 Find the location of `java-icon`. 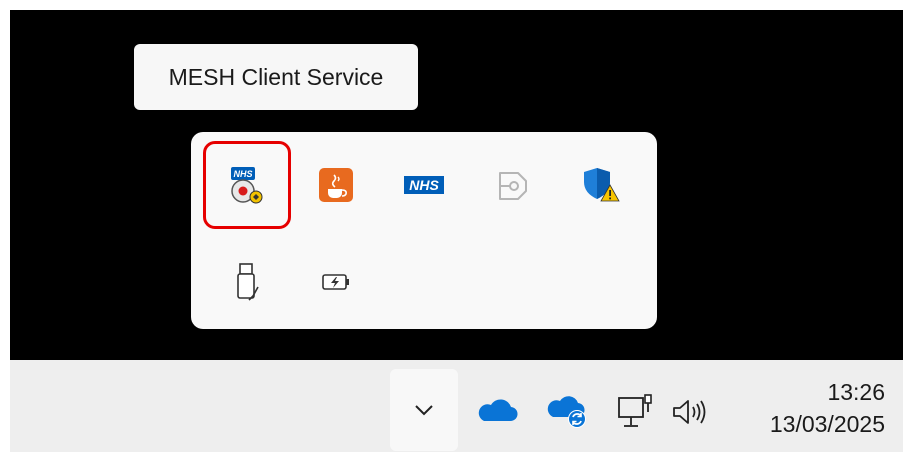

java-icon is located at coordinates (336, 185).